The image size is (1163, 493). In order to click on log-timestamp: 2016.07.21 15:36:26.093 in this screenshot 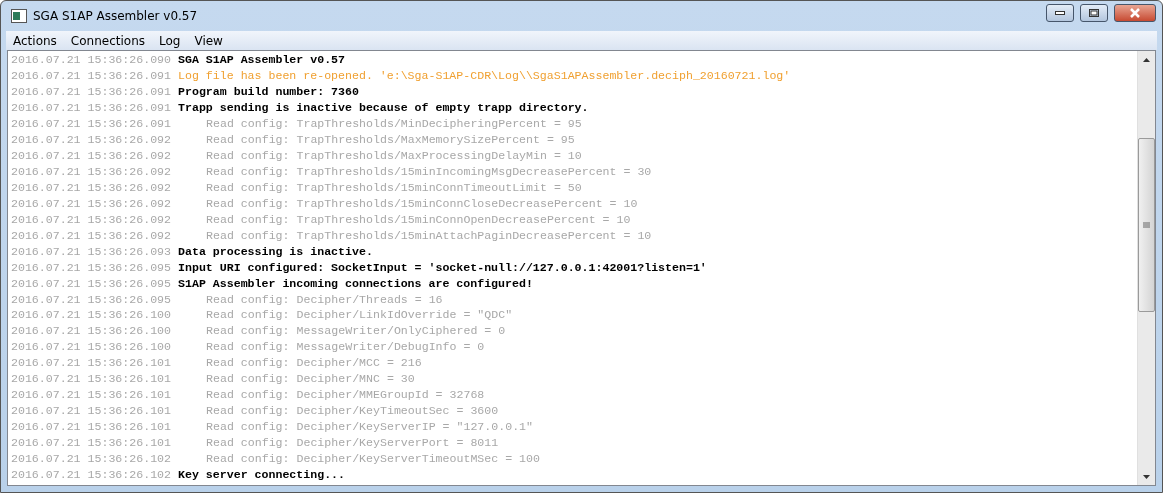, I will do `click(91, 251)`.